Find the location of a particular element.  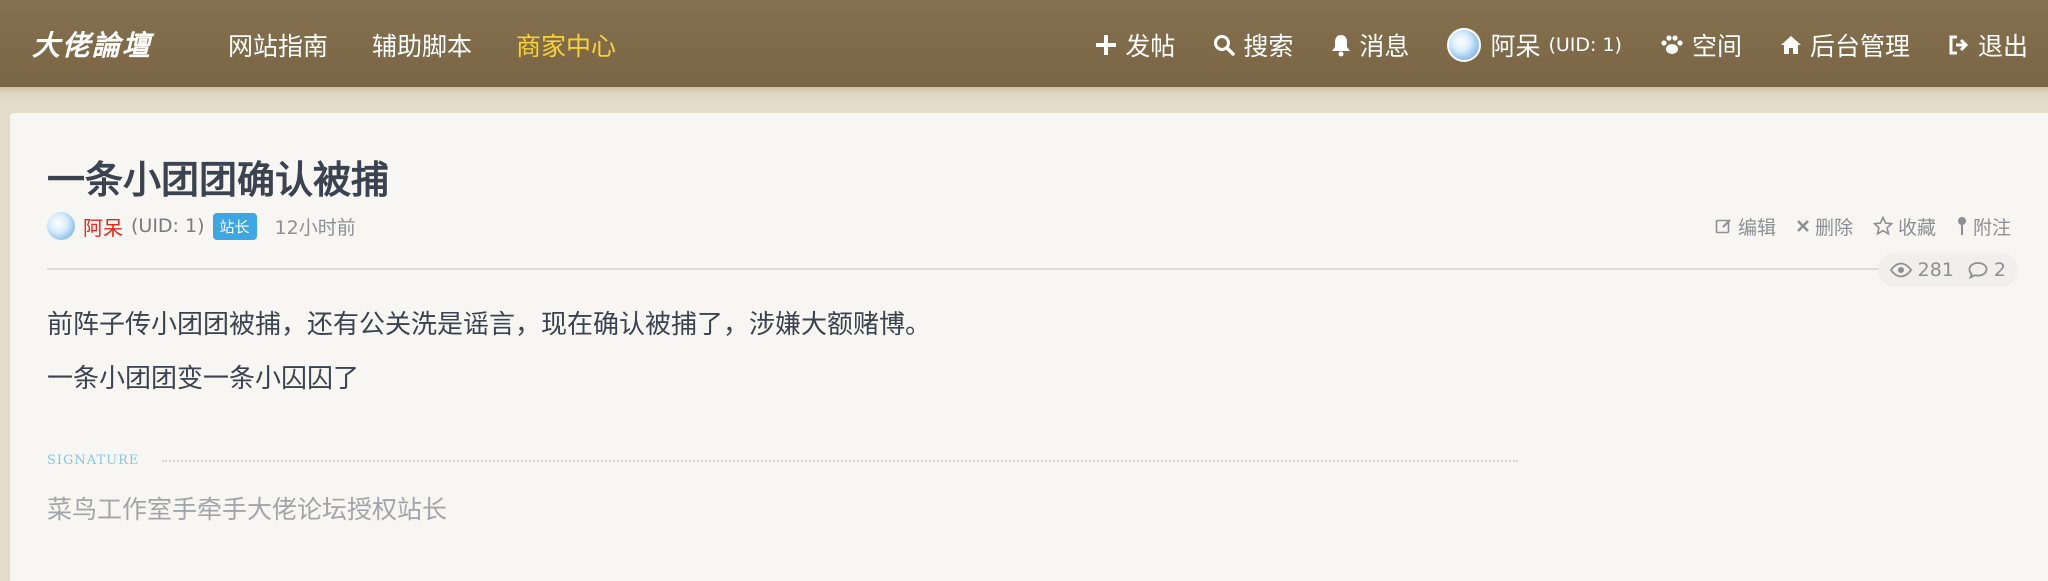

user-menu: 阿呆 (UID: 1) is located at coordinates (1534, 45).